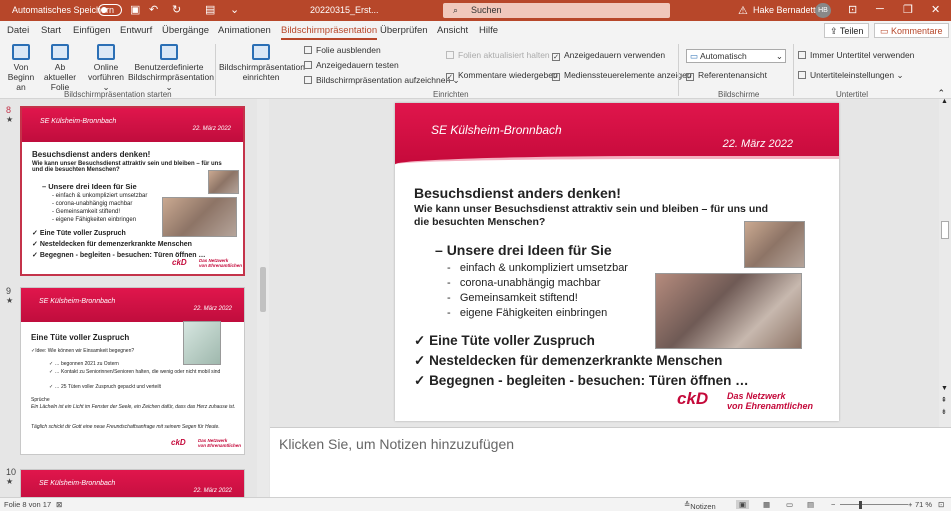  I want to click on user-name: Hake Bernadette, so click(787, 10).